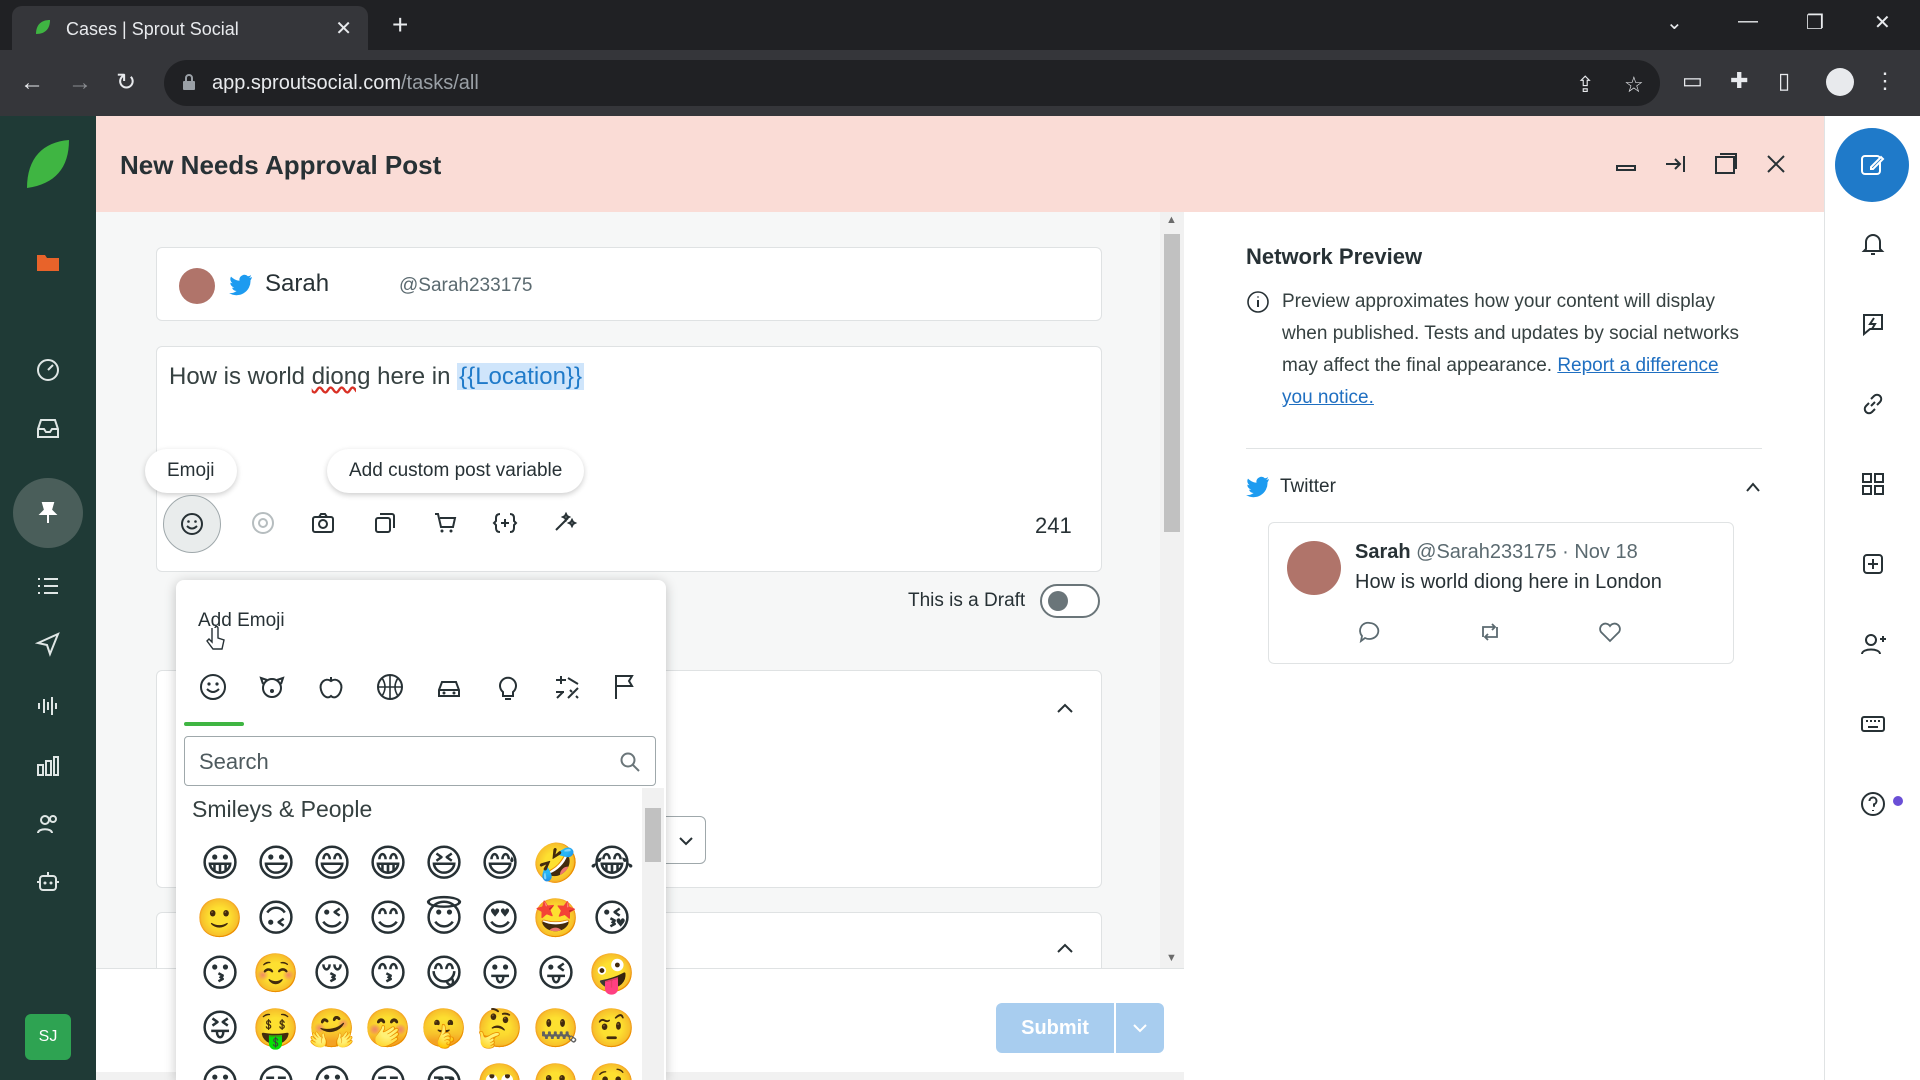 Image resolution: width=1920 pixels, height=1080 pixels. Describe the element at coordinates (332, 973) in the screenshot. I see `emoji-option: 😚` at that location.